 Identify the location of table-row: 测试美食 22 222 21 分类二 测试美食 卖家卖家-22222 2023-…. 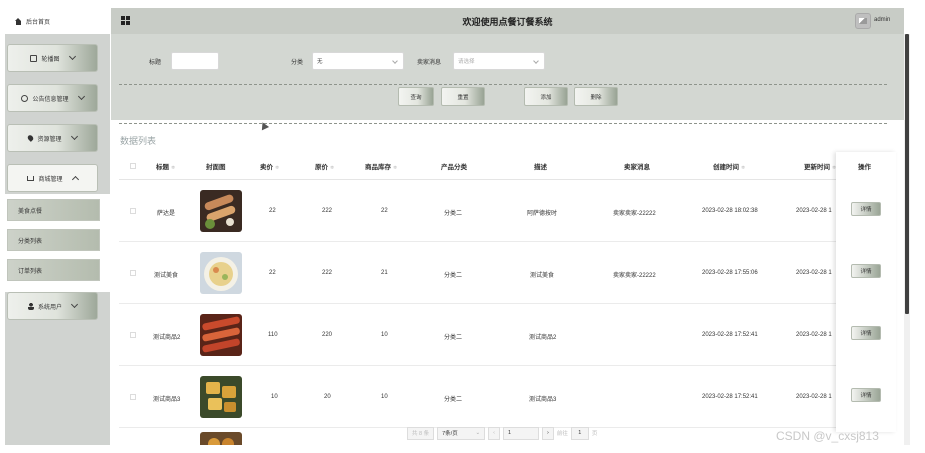
(507, 273).